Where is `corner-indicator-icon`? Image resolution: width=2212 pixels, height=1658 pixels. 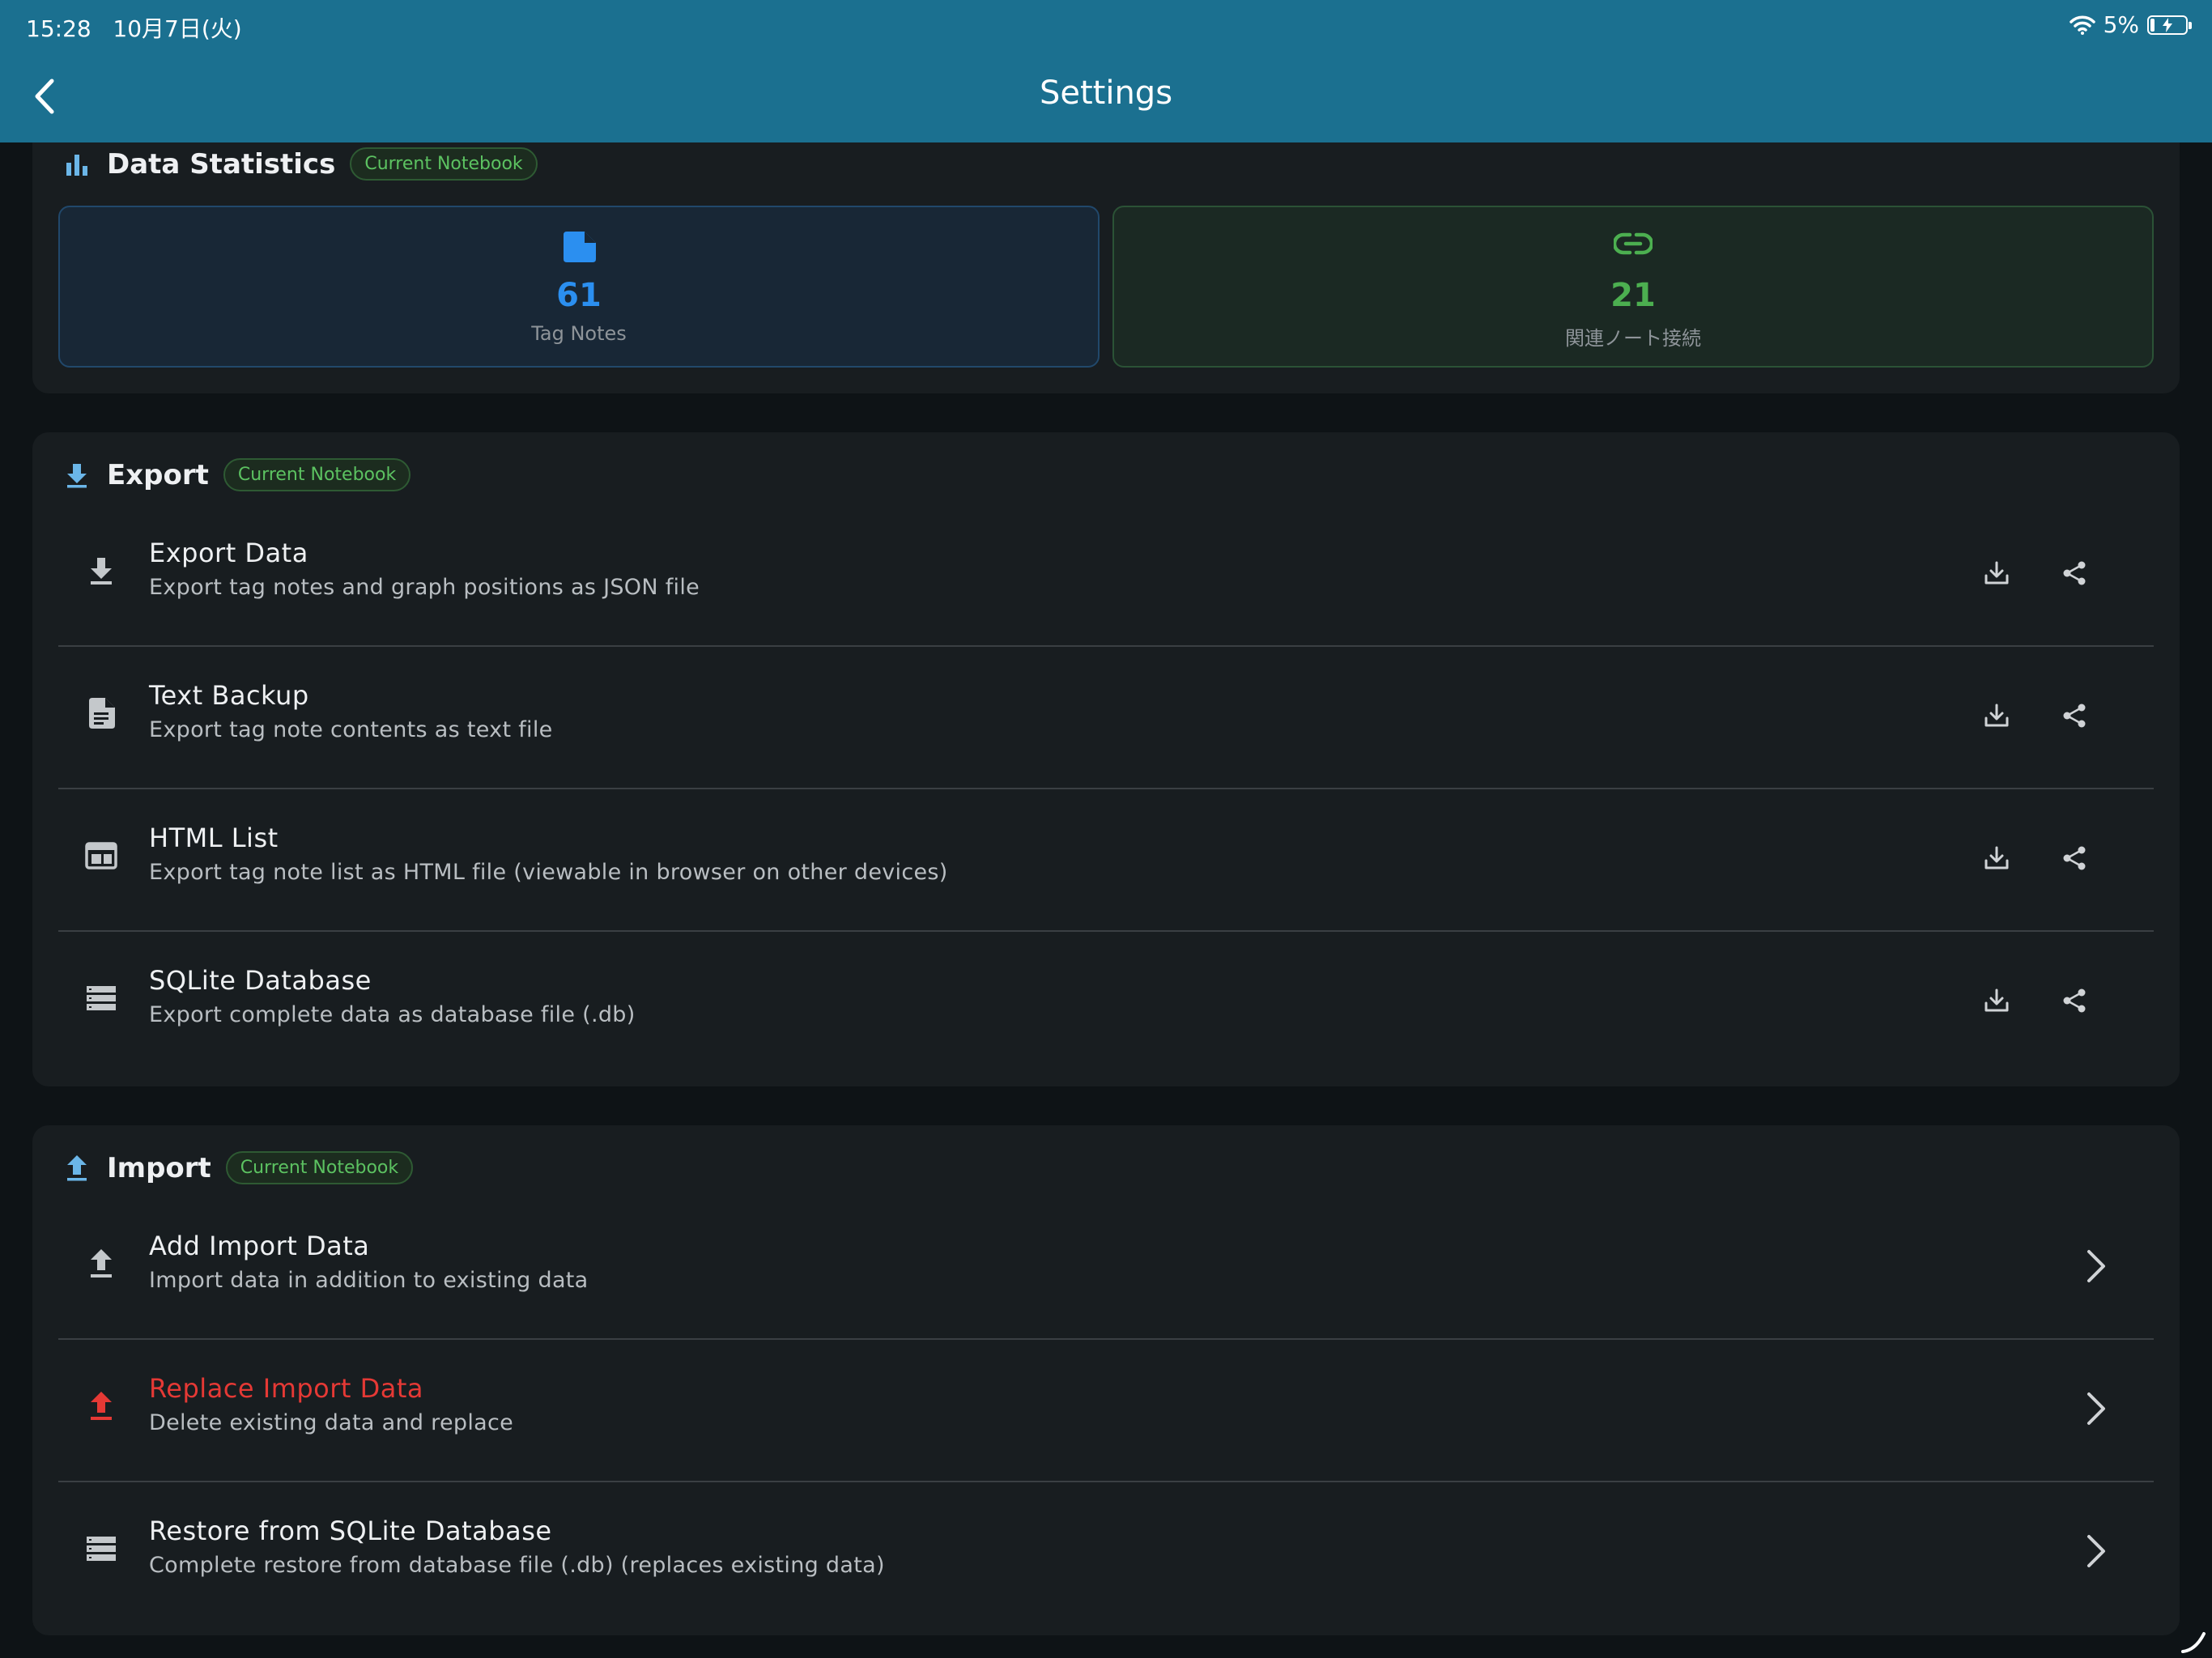
corner-indicator-icon is located at coordinates (2194, 1642).